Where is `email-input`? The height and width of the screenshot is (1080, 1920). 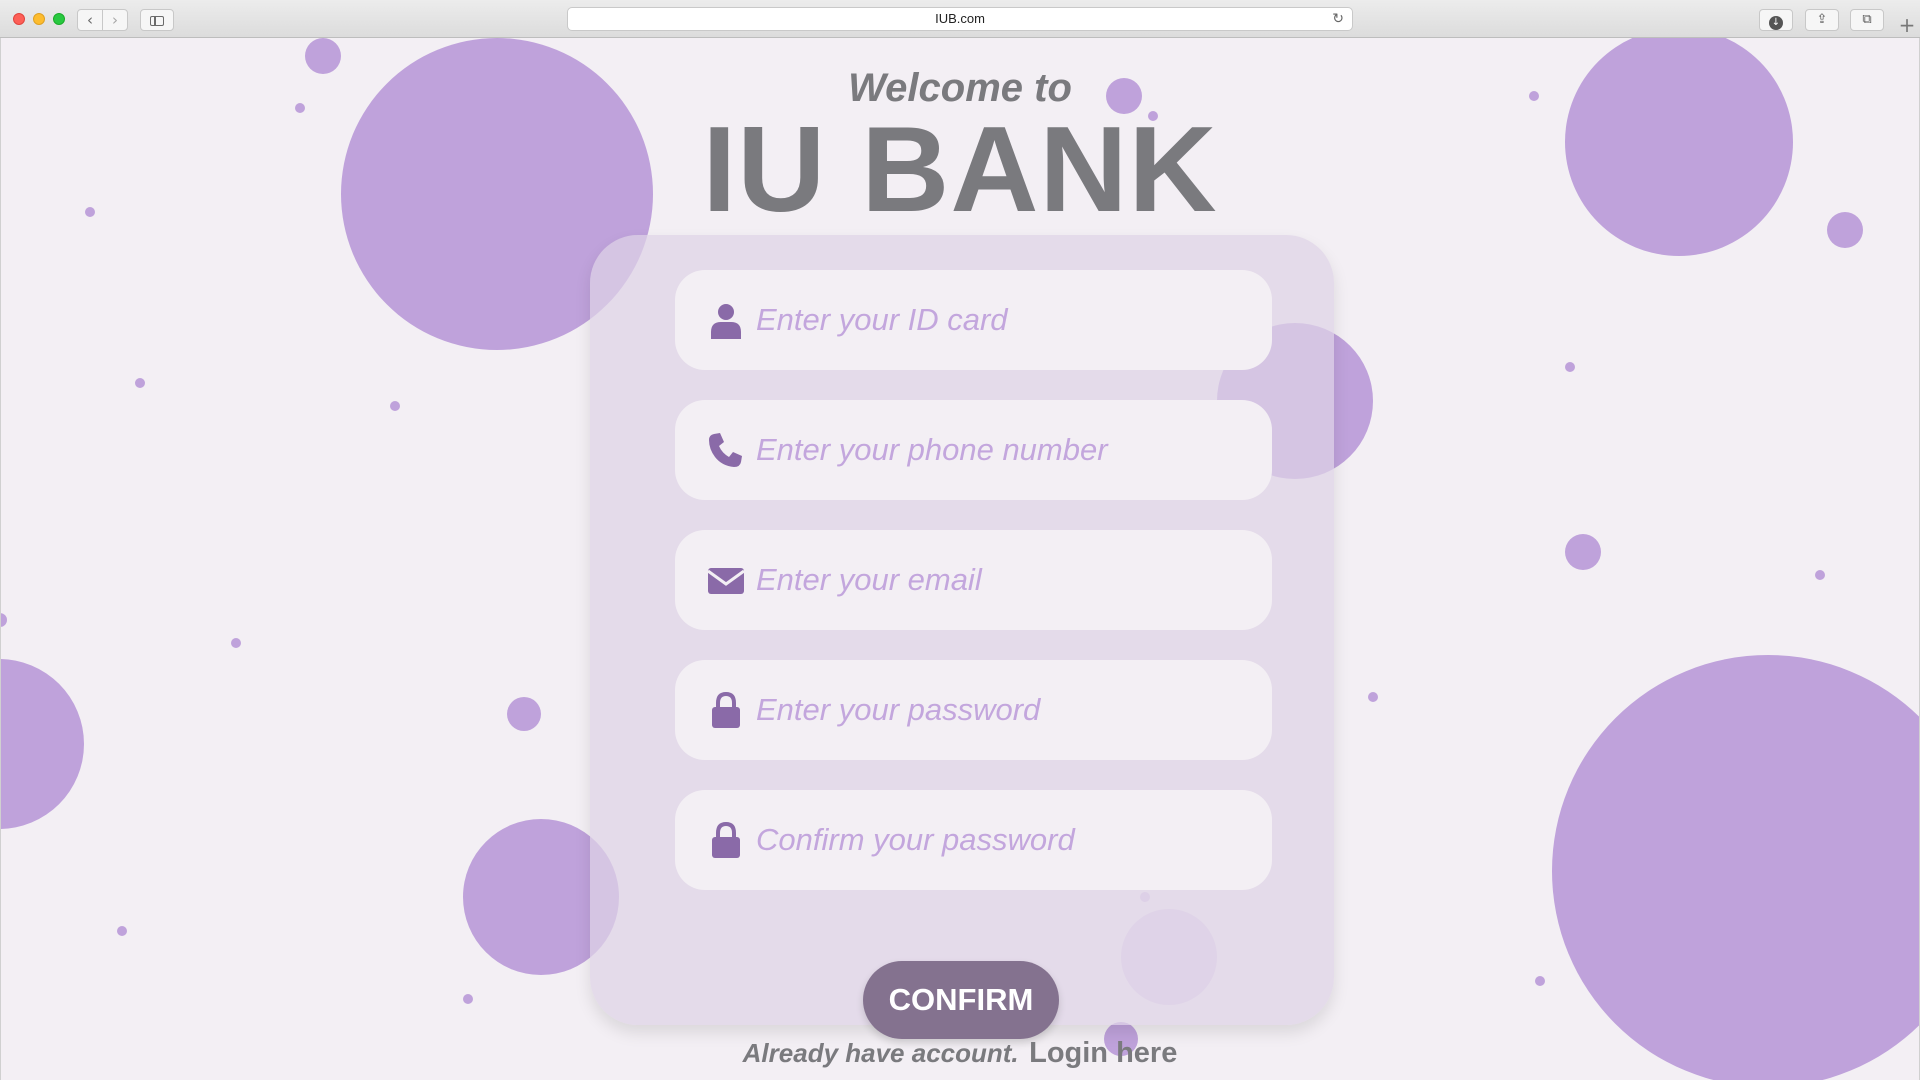
email-input is located at coordinates (1006, 580).